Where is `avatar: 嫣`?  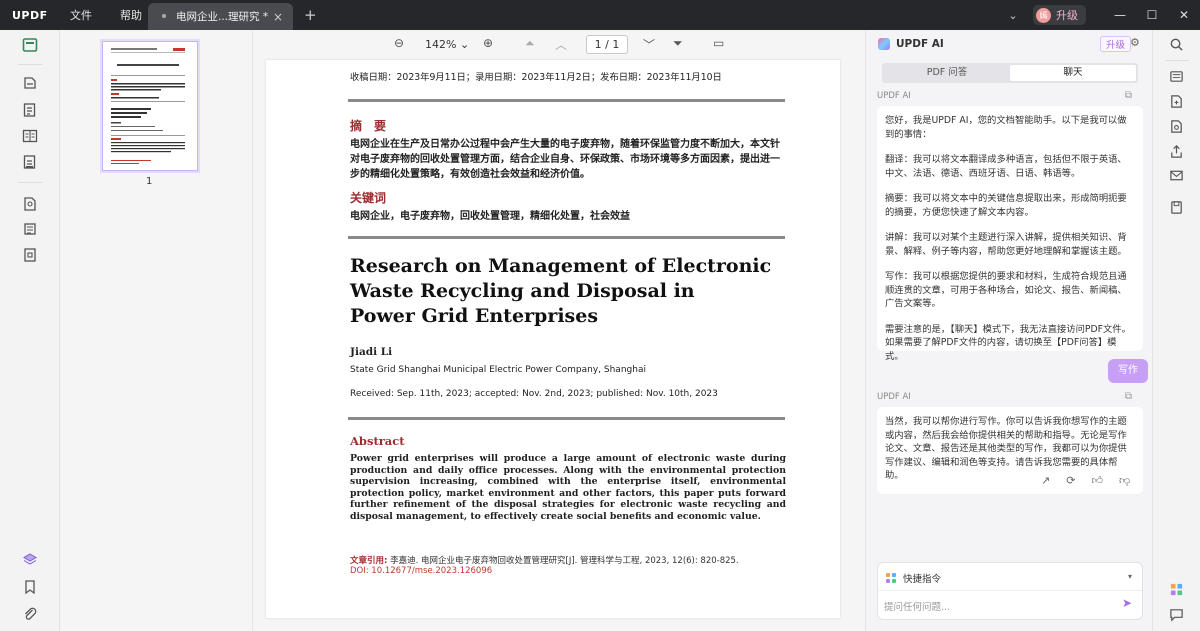
avatar: 嫣 is located at coordinates (1043, 15).